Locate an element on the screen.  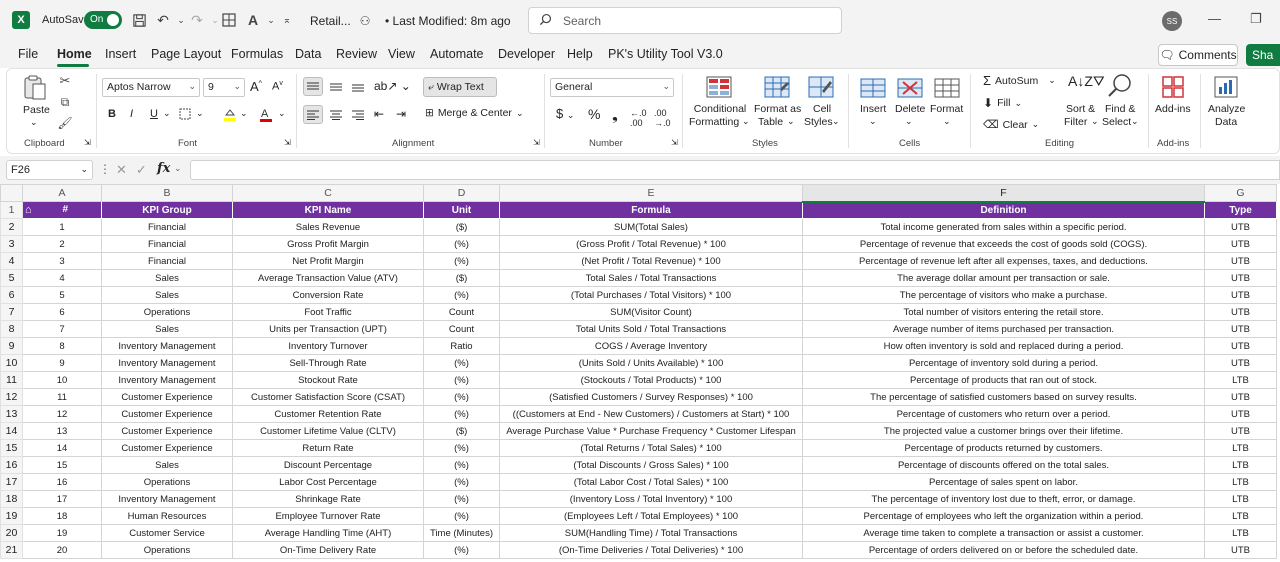
cell: Percentage of sales spent on labor. is located at coordinates (1003, 482).